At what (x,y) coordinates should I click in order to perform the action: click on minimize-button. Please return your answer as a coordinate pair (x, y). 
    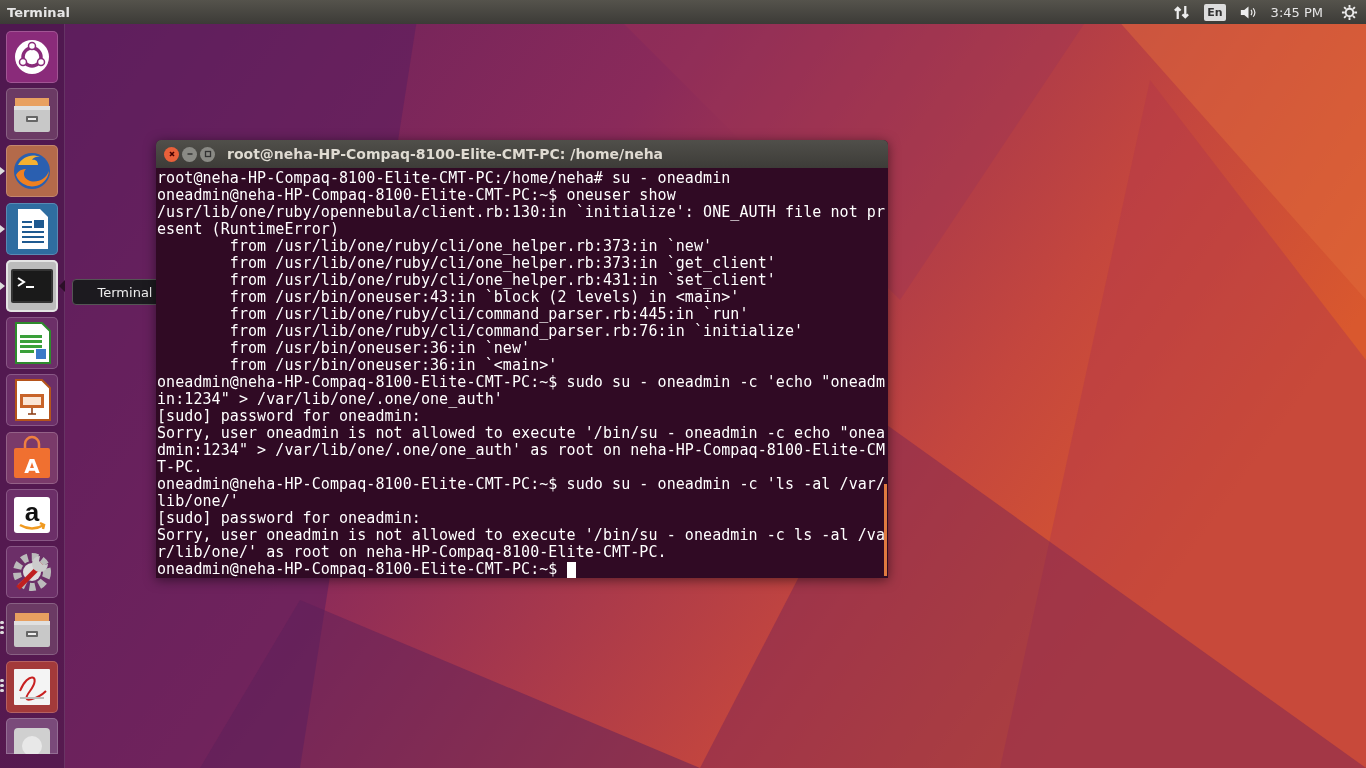
    Looking at the image, I should click on (189, 154).